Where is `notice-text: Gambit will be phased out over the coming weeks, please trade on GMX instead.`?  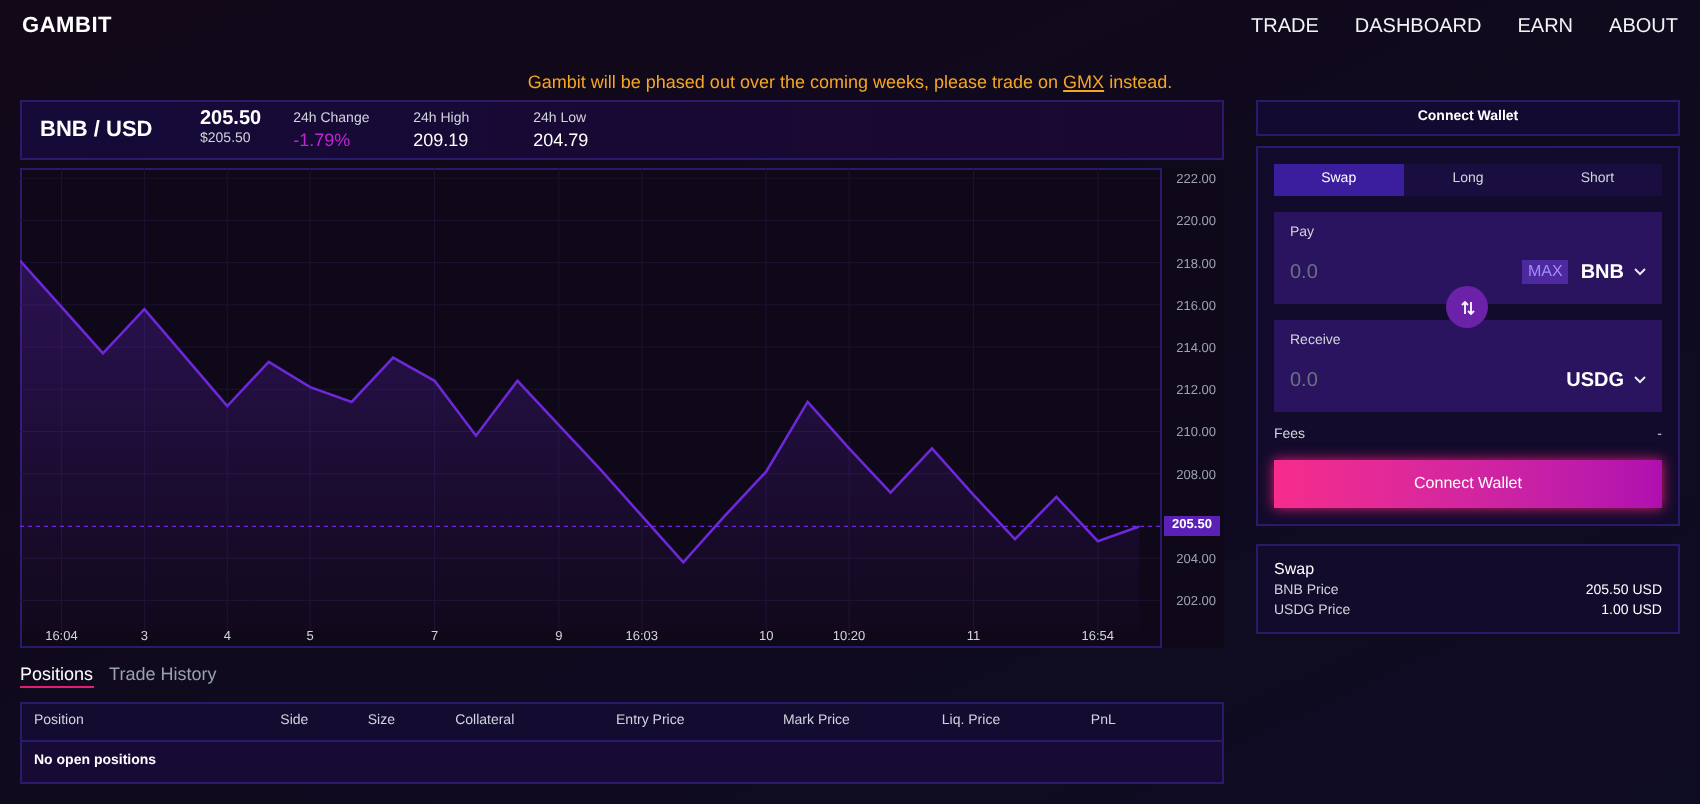 notice-text: Gambit will be phased out over the coming weeks, please trade on GMX instead. is located at coordinates (850, 82).